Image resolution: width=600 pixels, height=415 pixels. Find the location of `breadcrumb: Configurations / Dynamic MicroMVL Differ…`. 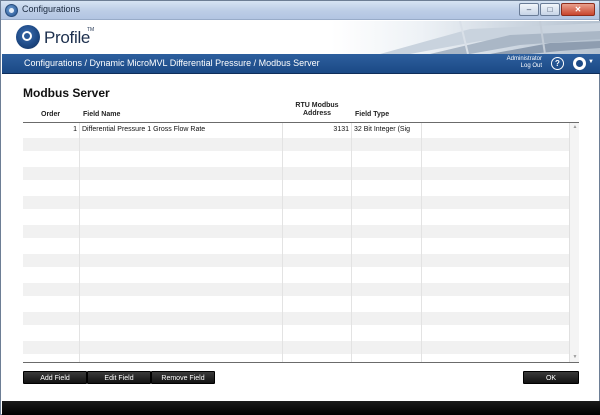

breadcrumb: Configurations / Dynamic MicroMVL Differ… is located at coordinates (172, 63).